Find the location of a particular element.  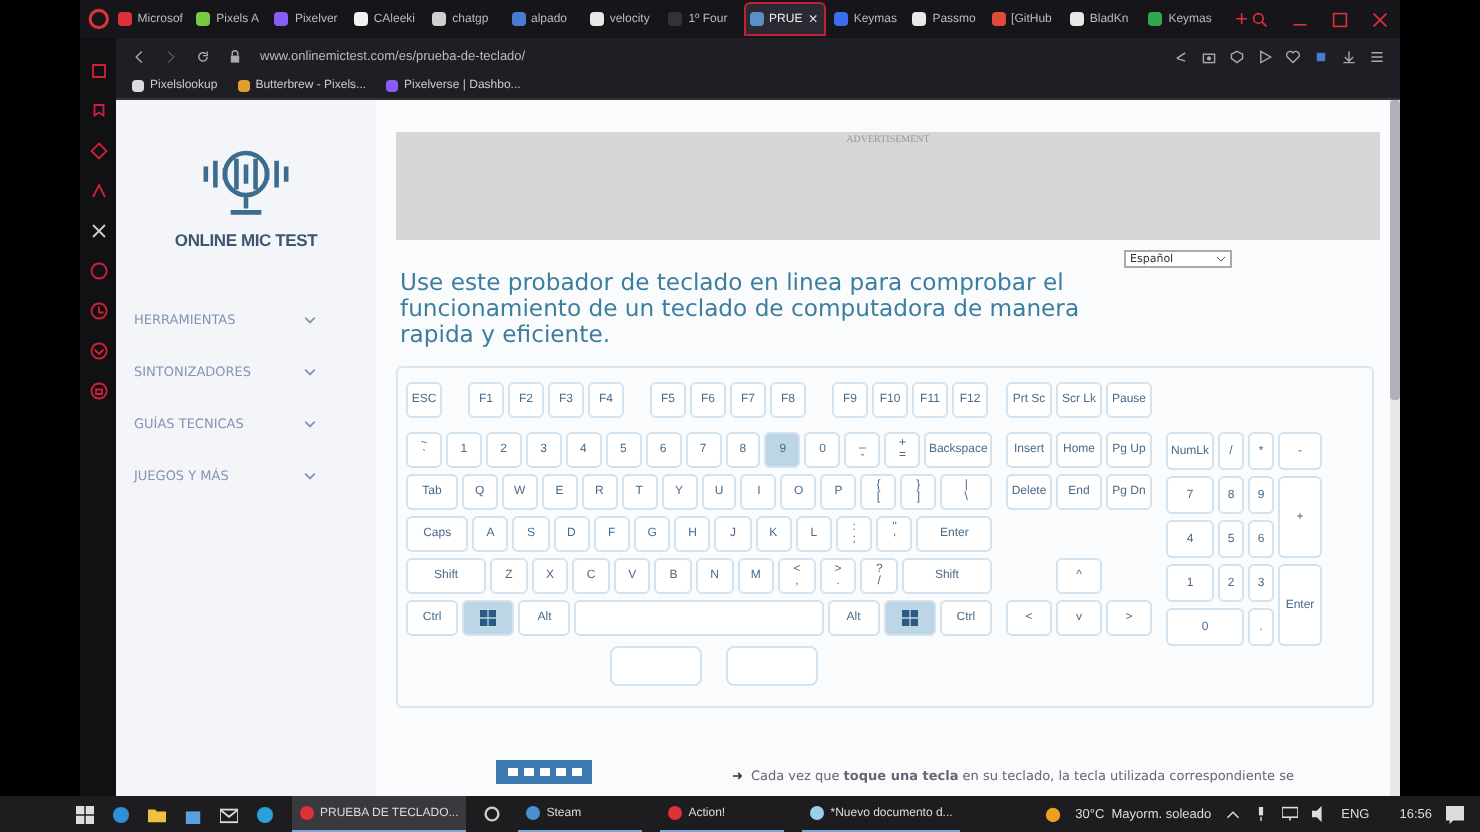

new-tab-button: + is located at coordinates (1241, 19).